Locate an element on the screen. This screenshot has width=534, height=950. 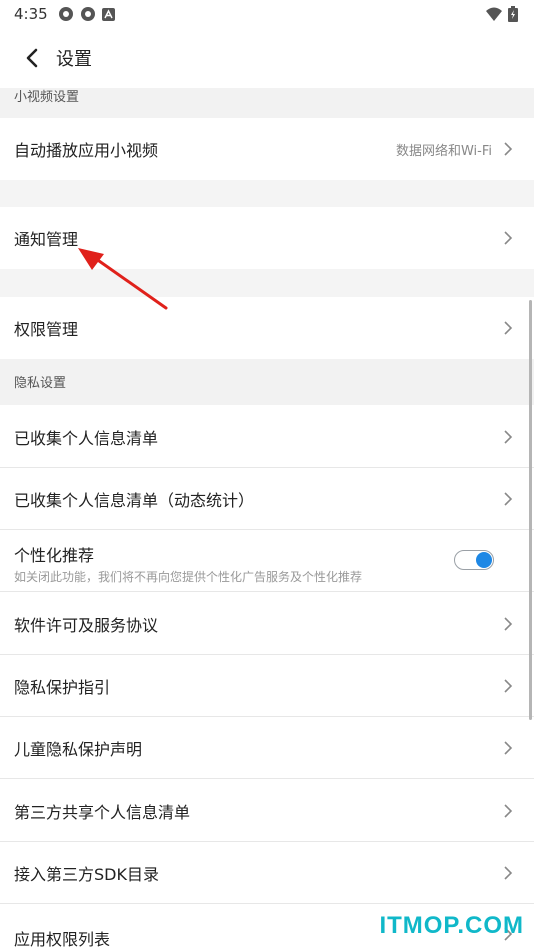
chevron-left-icon is located at coordinates (32, 58).